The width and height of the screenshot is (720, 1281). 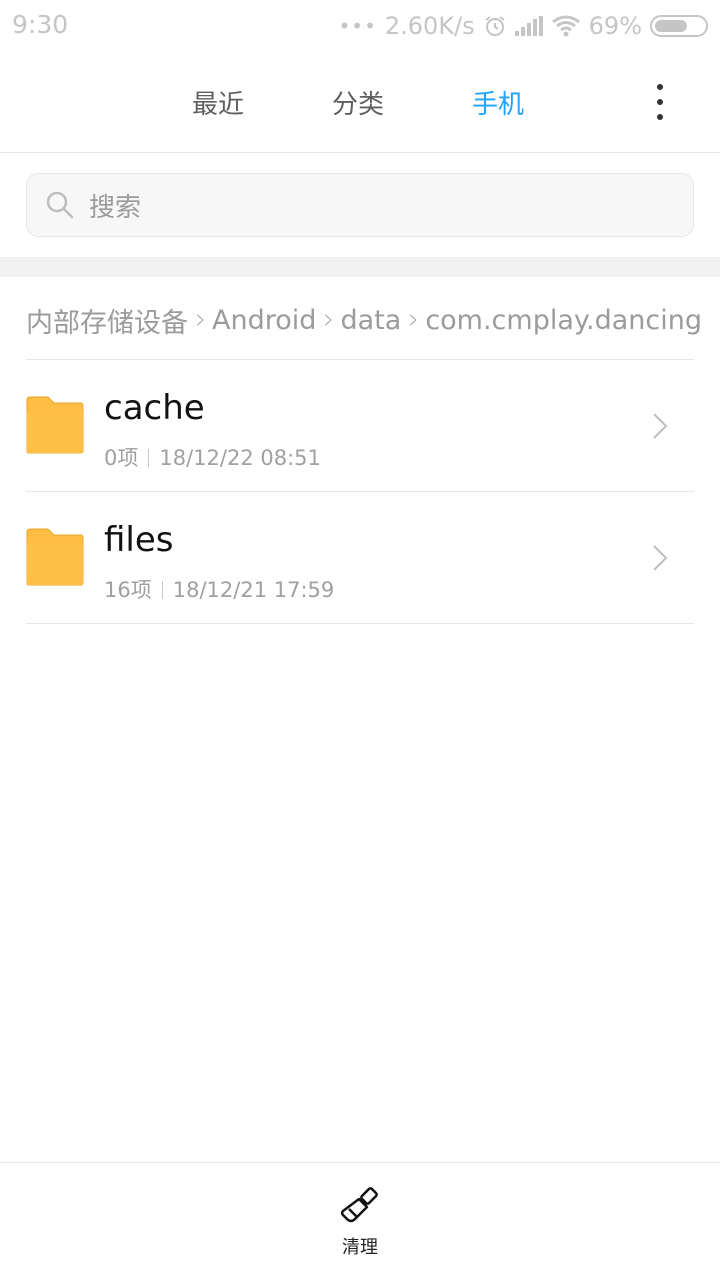 I want to click on breadcrumb: 内部存储设备 Android data com.cmplay.dancing, so click(x=364, y=320).